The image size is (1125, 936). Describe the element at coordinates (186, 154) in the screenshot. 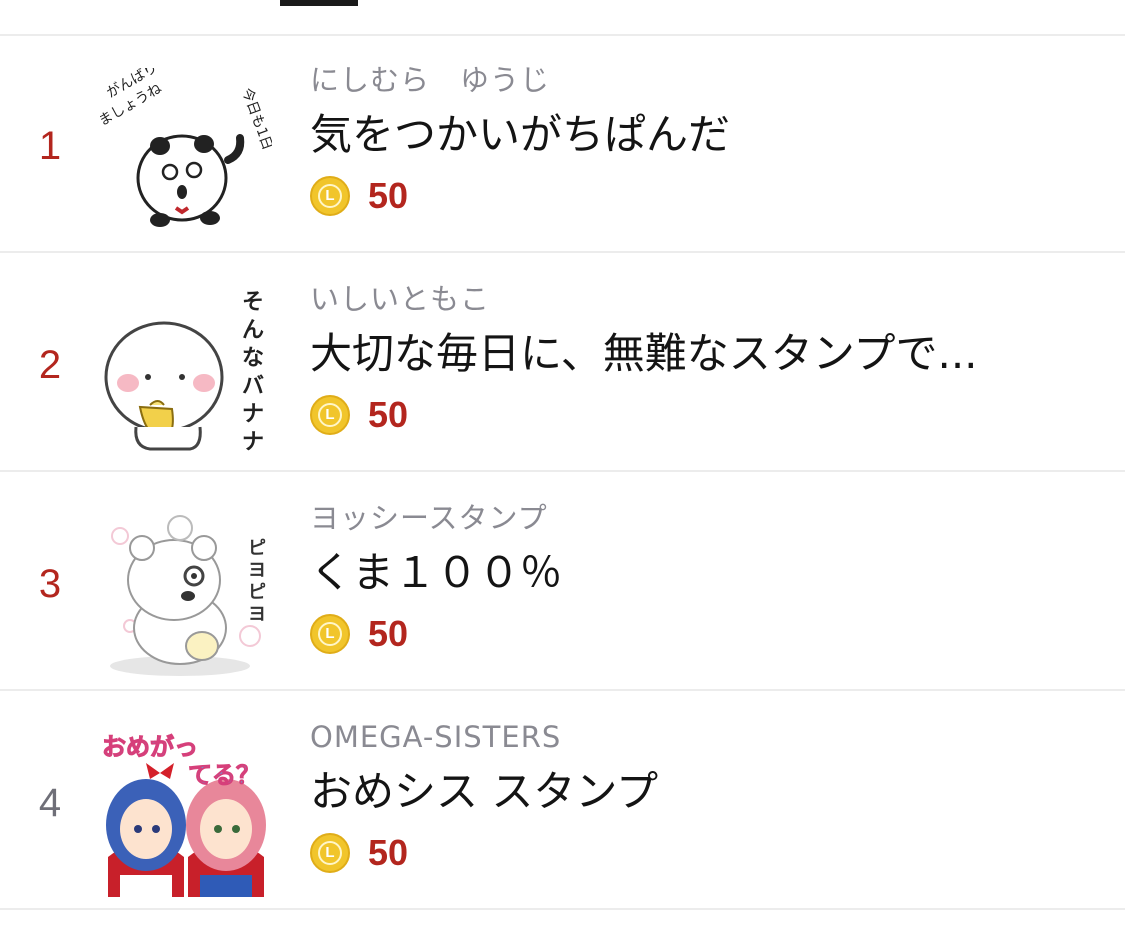

I see `panda-sticker-image: がんばり ましょうね 今日も1日` at that location.